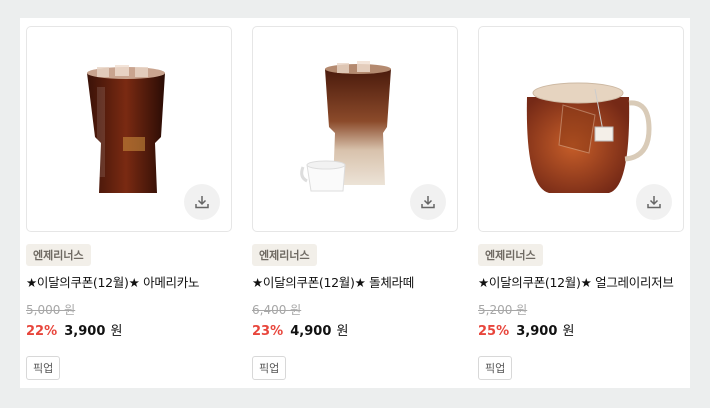 This screenshot has height=408, width=710. I want to click on discount-rate: 22%, so click(42, 331).